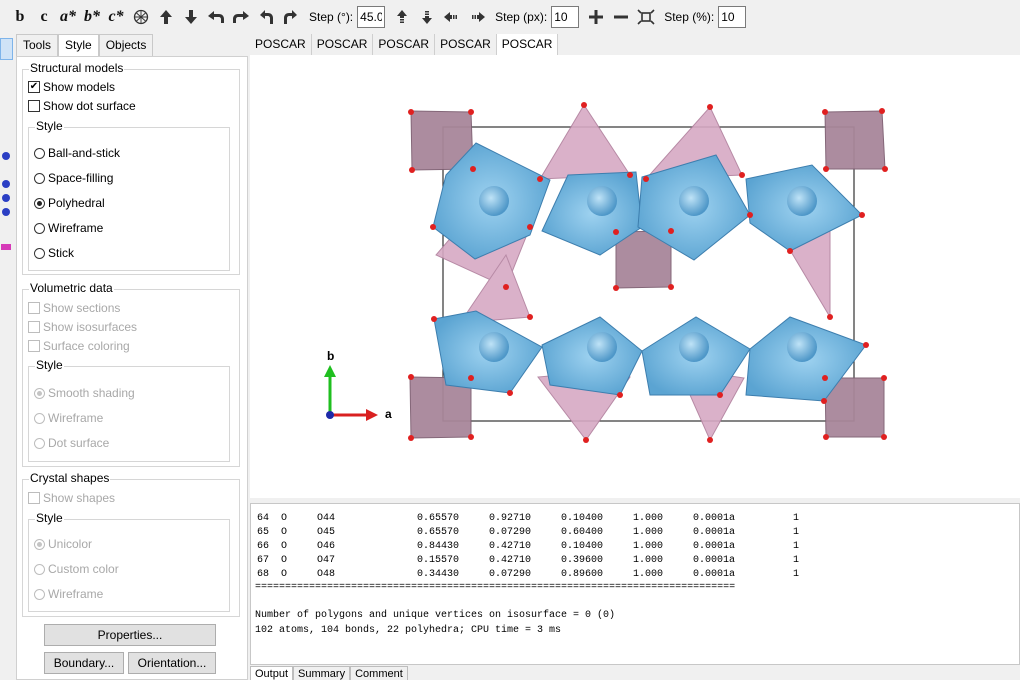 The image size is (1020, 680). What do you see at coordinates (581, 574) in the screenshot?
I see `table-cell: 0.89600` at bounding box center [581, 574].